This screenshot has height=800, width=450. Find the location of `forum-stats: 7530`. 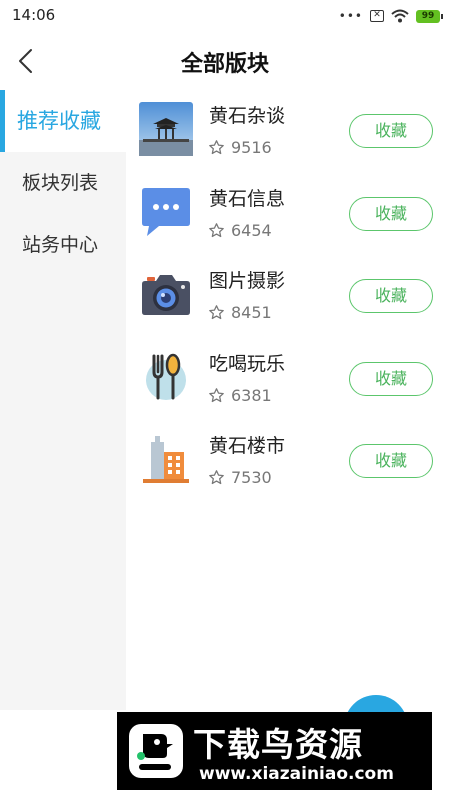

forum-stats: 7530 is located at coordinates (240, 477).